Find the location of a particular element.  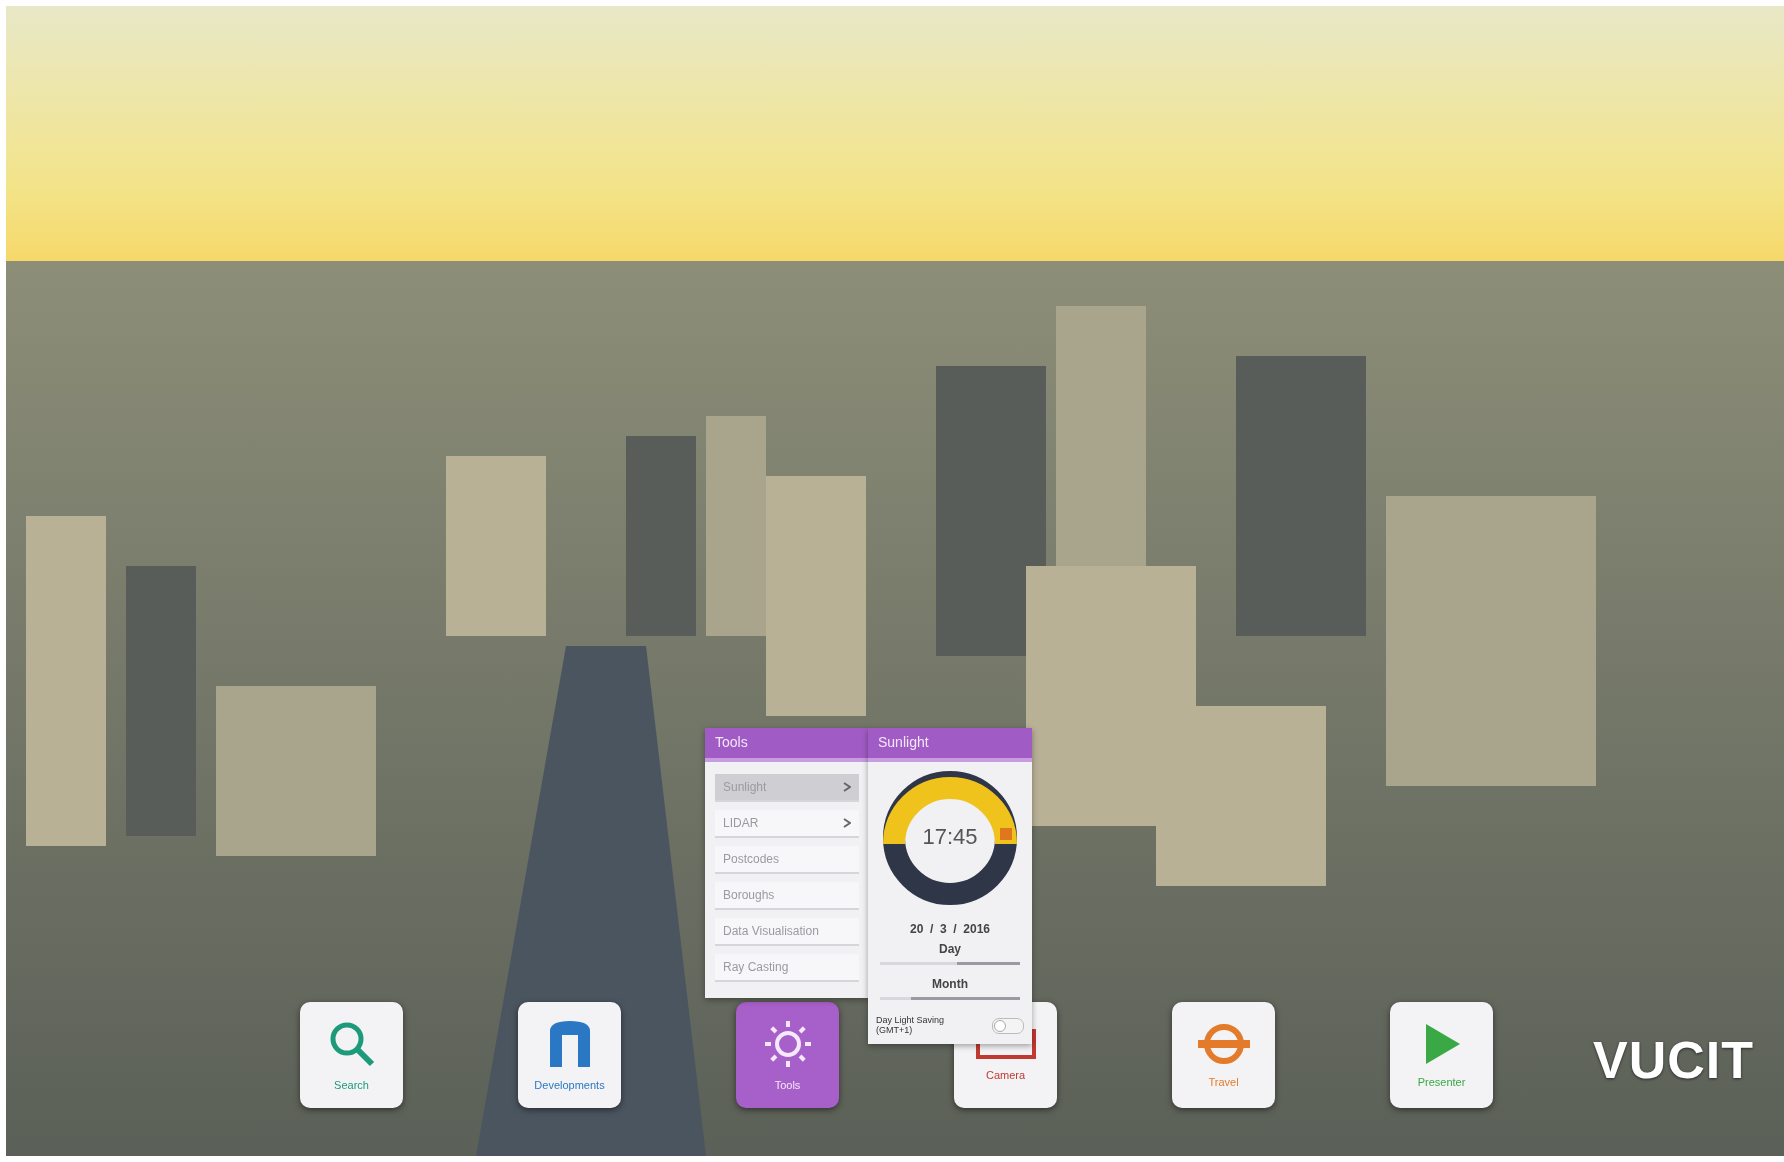

menu-item: Ray Casting is located at coordinates (787, 968).